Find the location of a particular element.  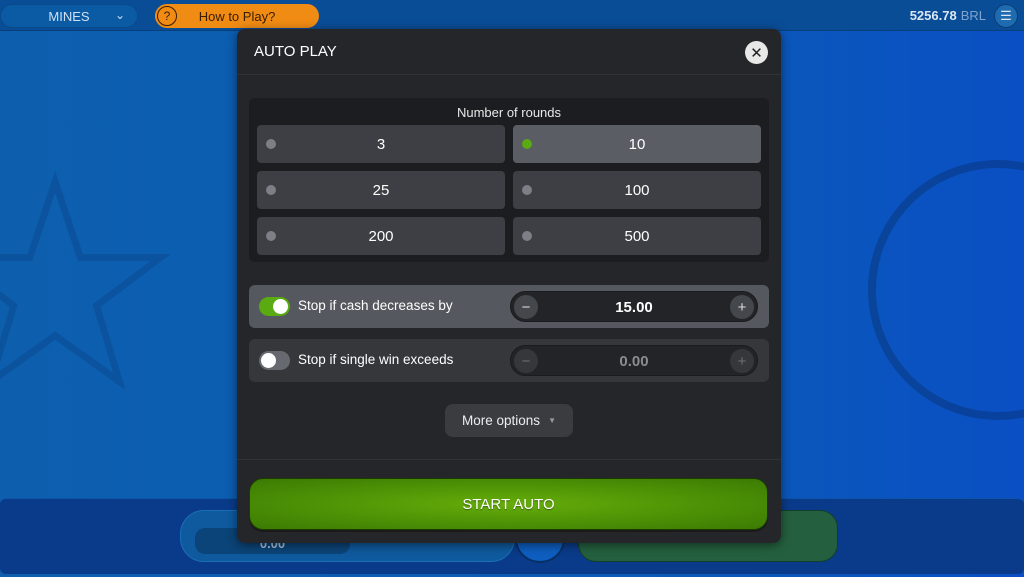

round-option-500: 500 is located at coordinates (637, 236).